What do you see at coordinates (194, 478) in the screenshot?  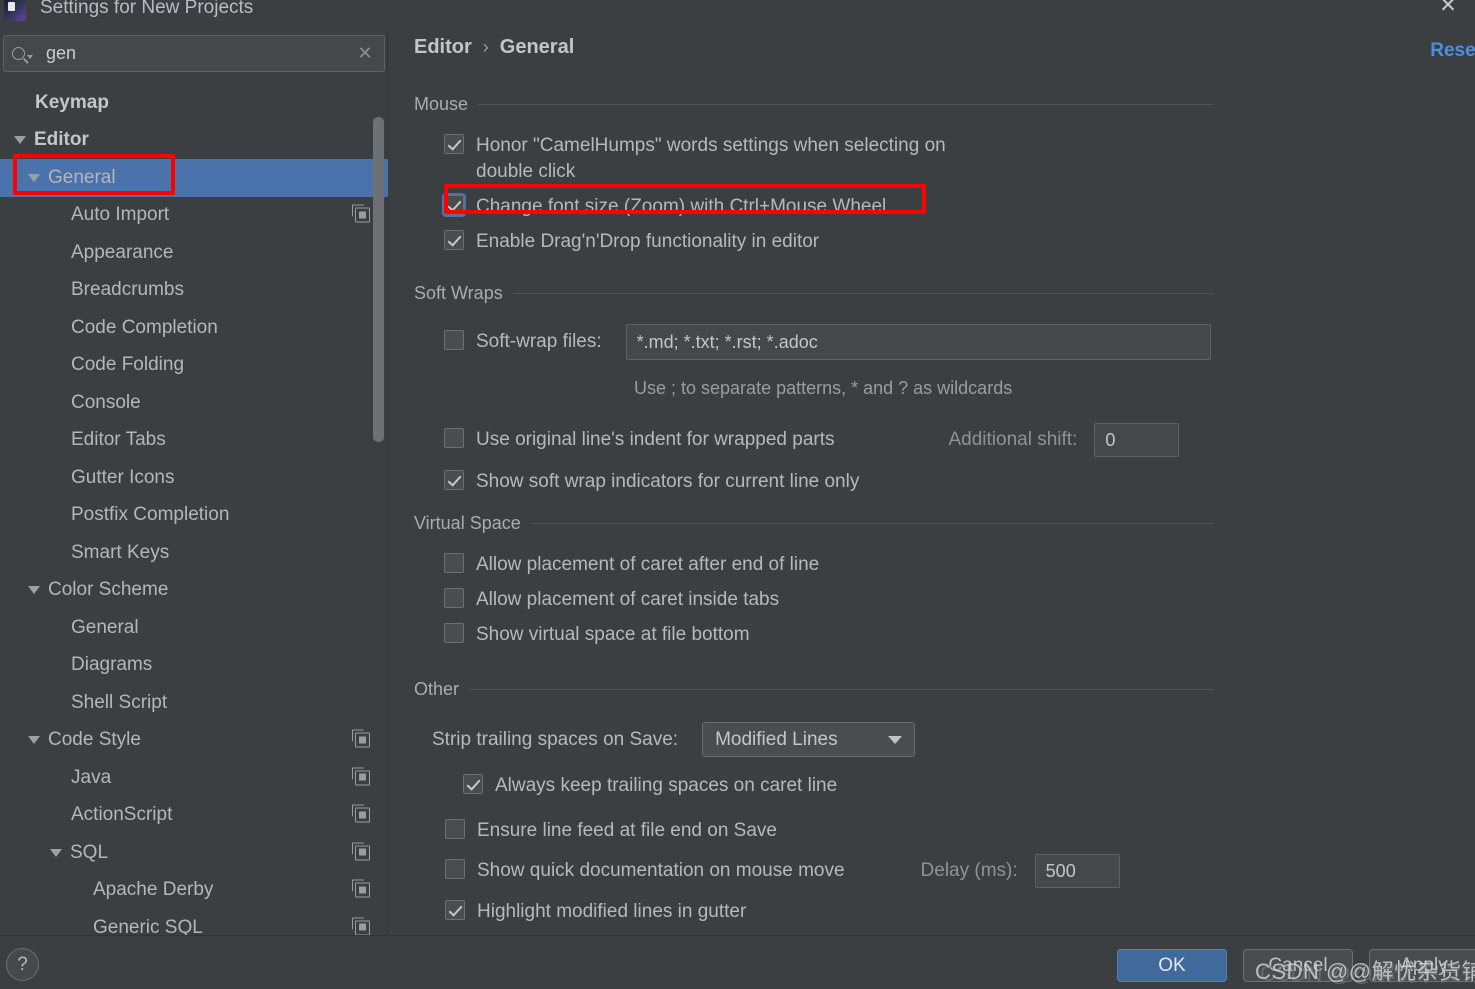 I see `sidebar-item-gutter-icons: Gutter Icons` at bounding box center [194, 478].